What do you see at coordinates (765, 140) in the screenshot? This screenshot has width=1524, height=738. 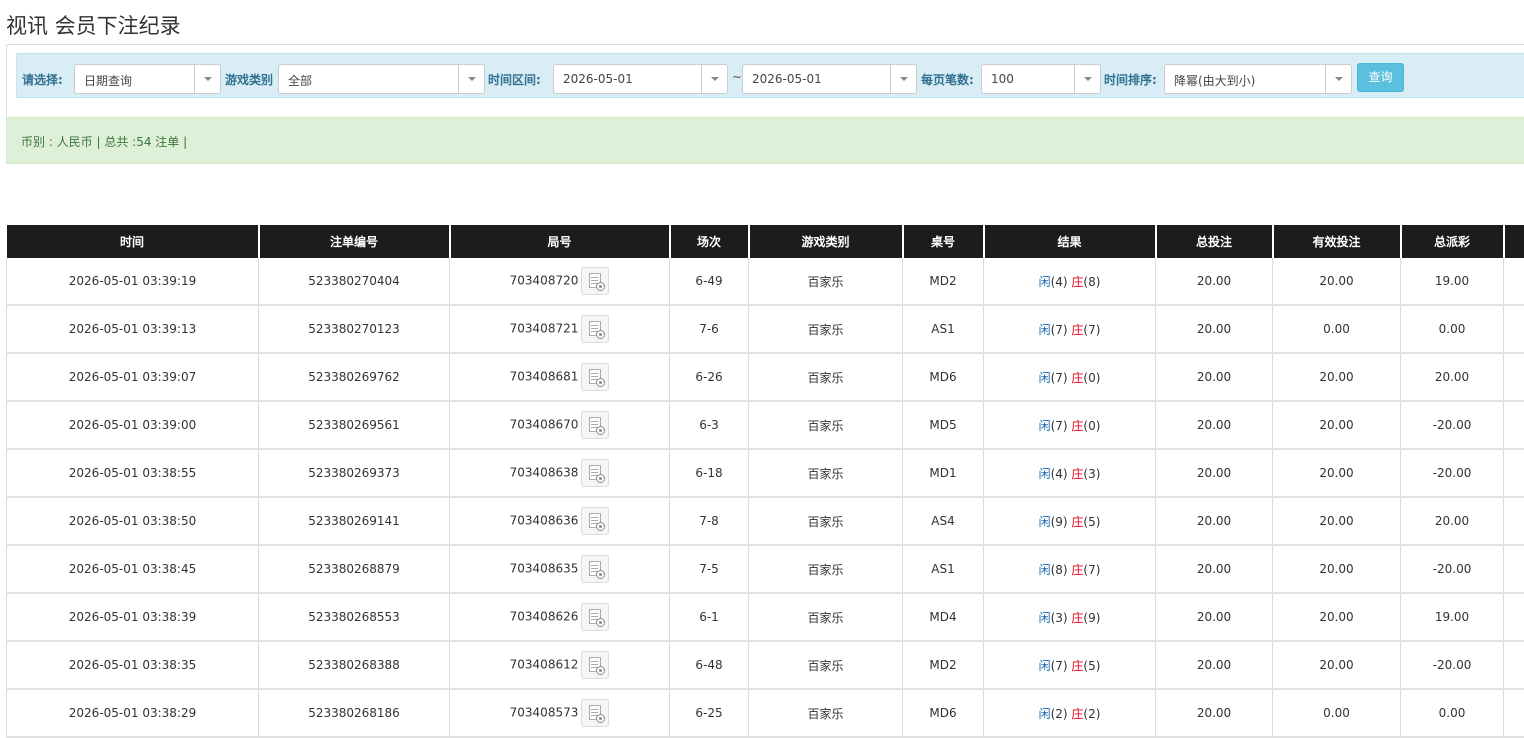 I see `summary-bar: 币别 : 人民币 | 总共 :54 注单 |` at bounding box center [765, 140].